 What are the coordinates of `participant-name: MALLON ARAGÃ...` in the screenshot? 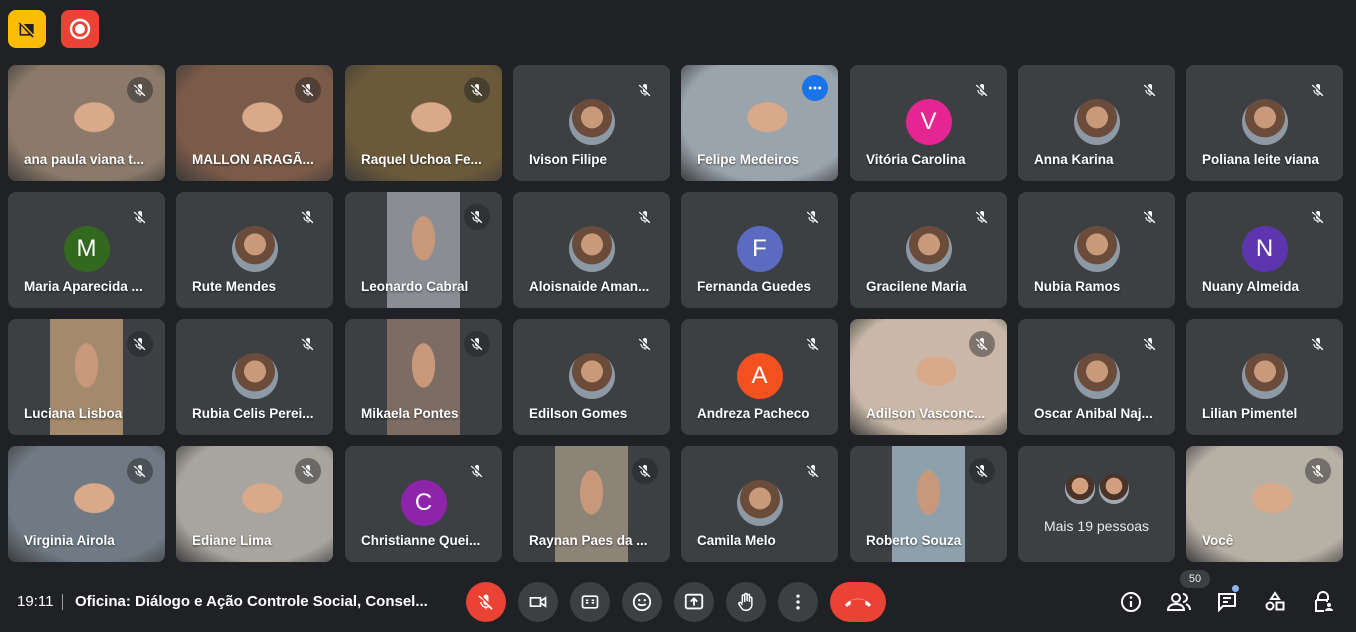 It's located at (253, 159).